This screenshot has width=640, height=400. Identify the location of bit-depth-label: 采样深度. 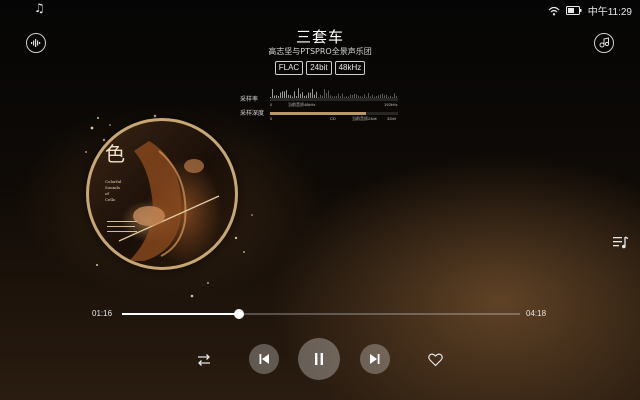
(252, 114).